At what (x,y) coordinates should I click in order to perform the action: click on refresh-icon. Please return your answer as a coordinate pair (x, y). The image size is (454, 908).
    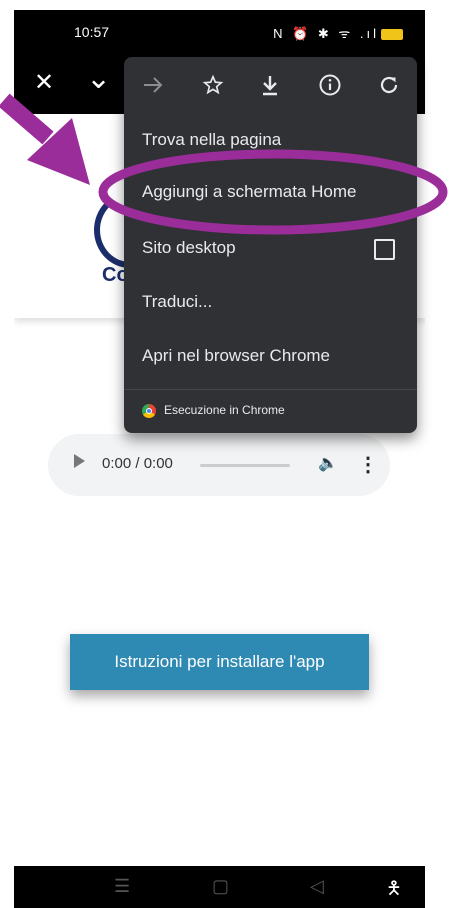
    Looking at the image, I should click on (389, 85).